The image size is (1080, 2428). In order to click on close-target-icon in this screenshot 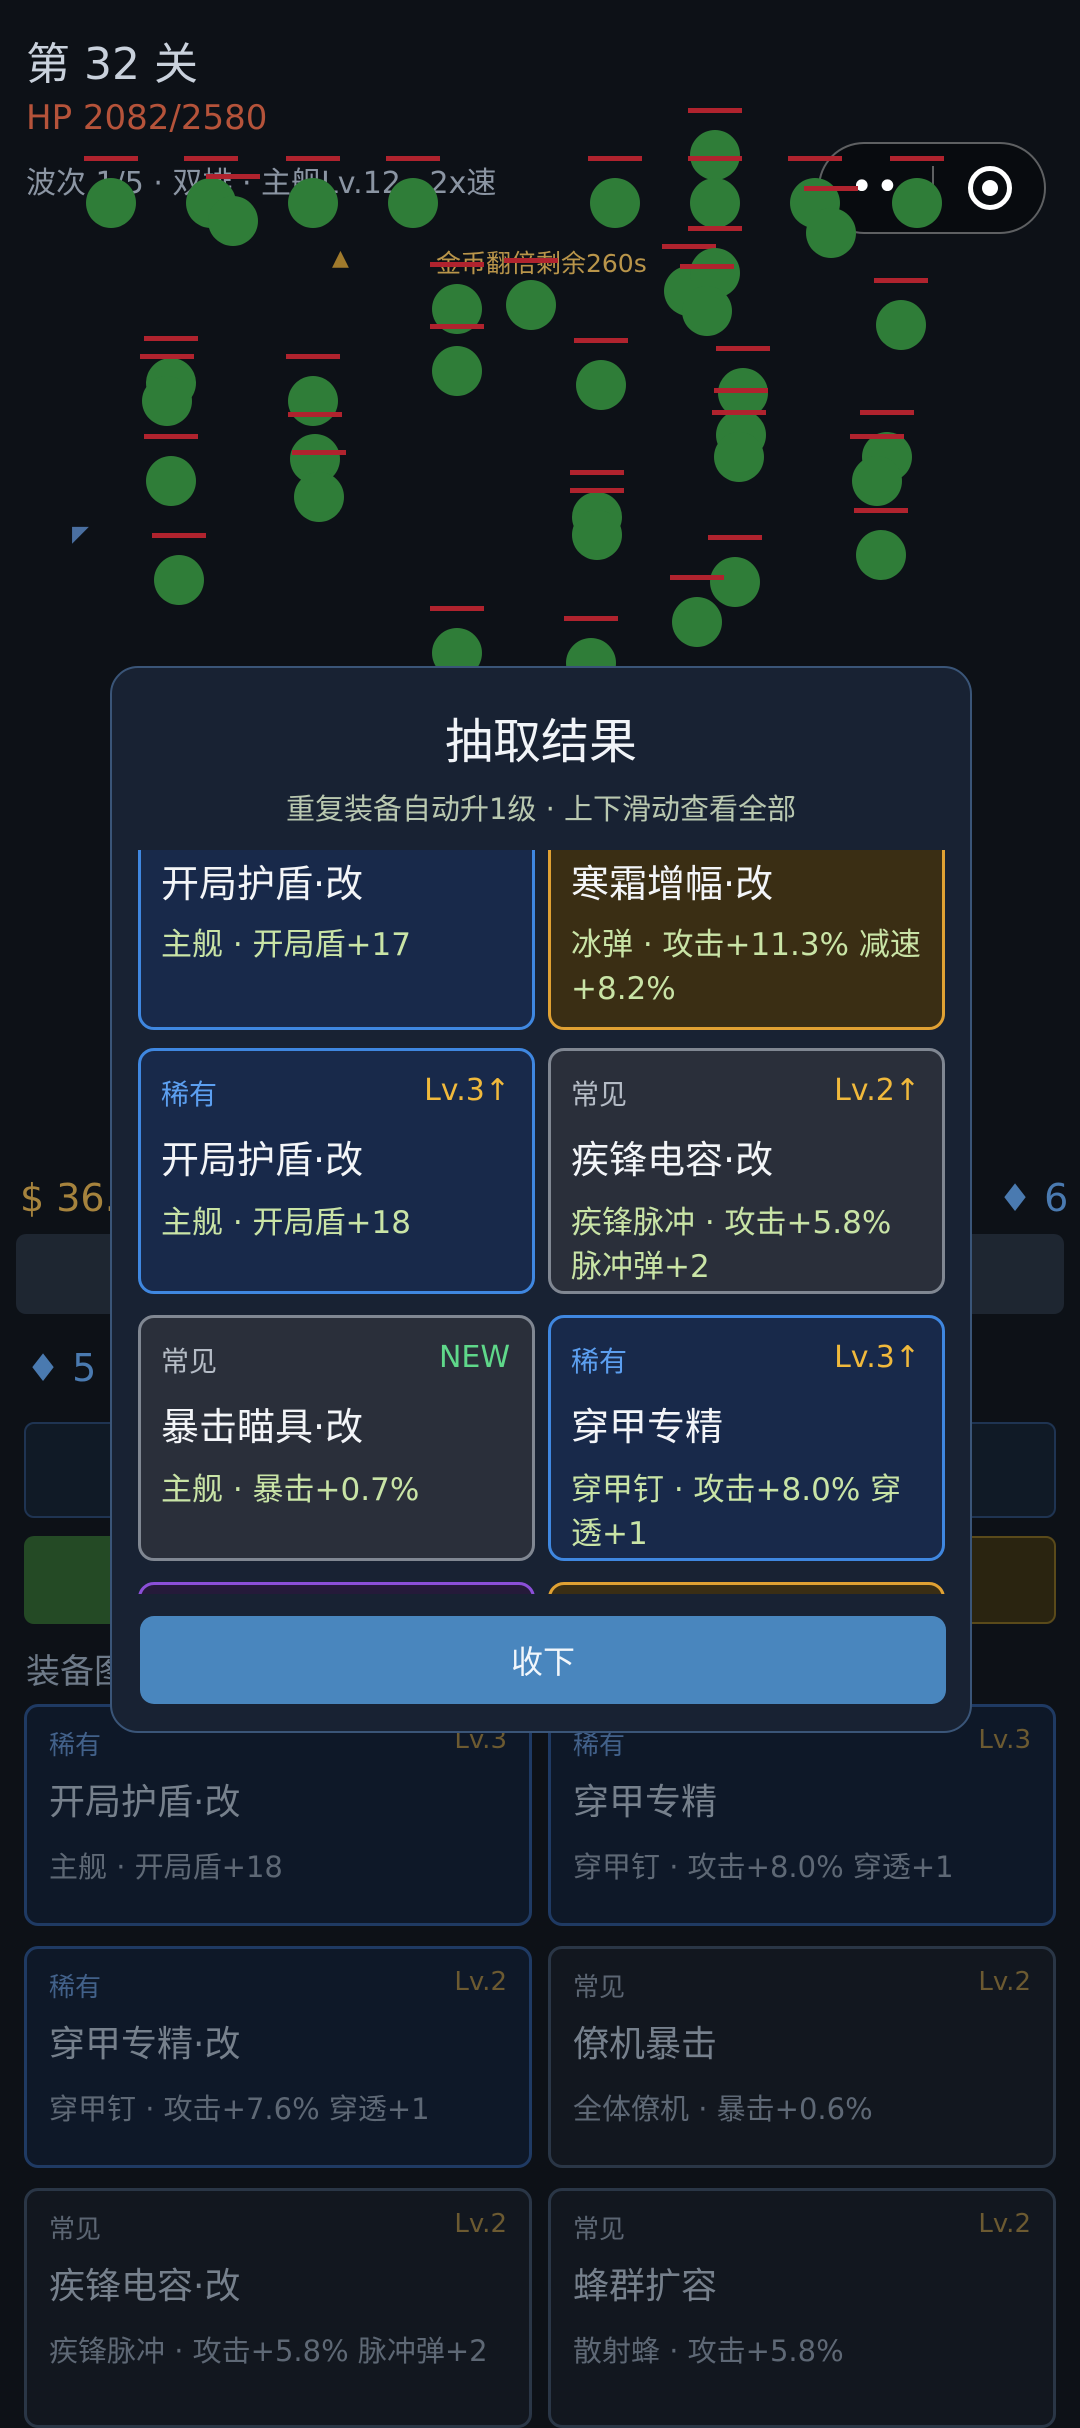, I will do `click(990, 188)`.